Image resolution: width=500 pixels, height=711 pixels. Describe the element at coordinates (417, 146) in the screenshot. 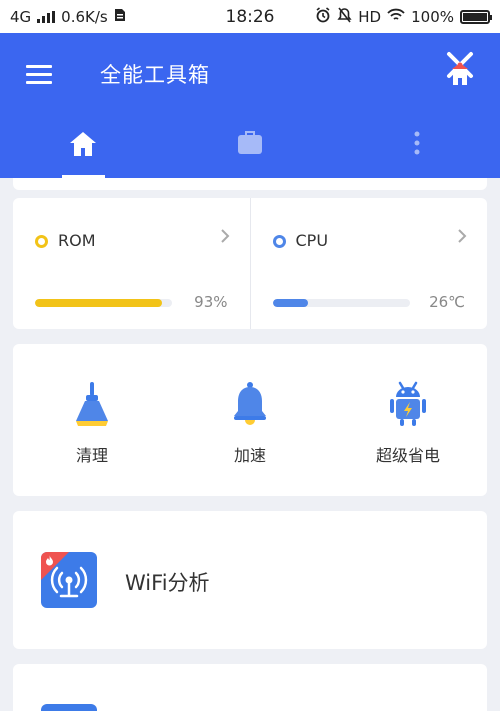

I see `more-vertical-icon` at that location.